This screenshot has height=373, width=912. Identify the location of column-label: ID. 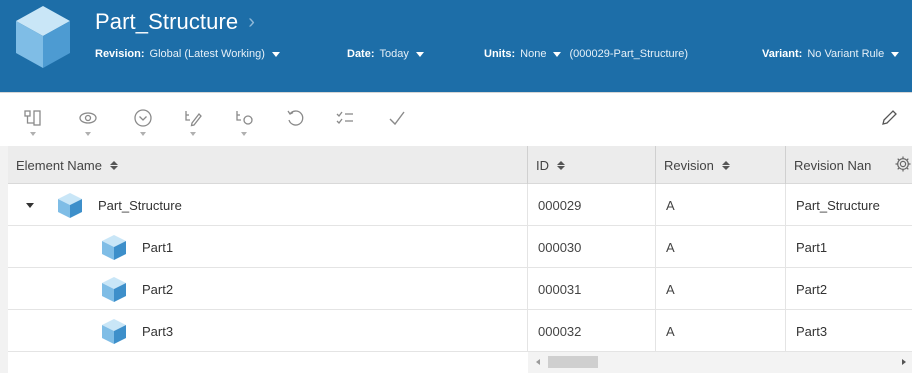
(542, 165).